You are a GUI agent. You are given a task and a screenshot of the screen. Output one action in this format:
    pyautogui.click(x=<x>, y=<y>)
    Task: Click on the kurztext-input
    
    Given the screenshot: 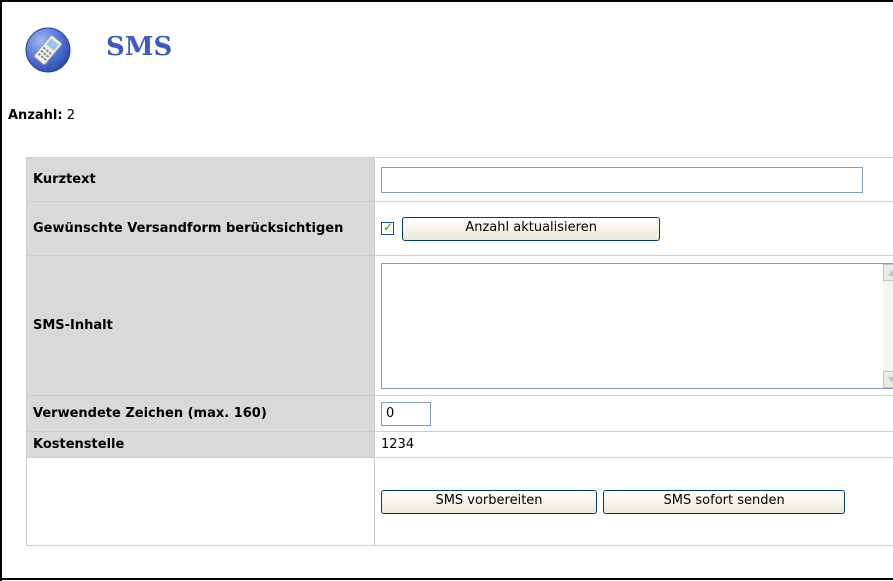 What is the action you would take?
    pyautogui.click(x=622, y=179)
    